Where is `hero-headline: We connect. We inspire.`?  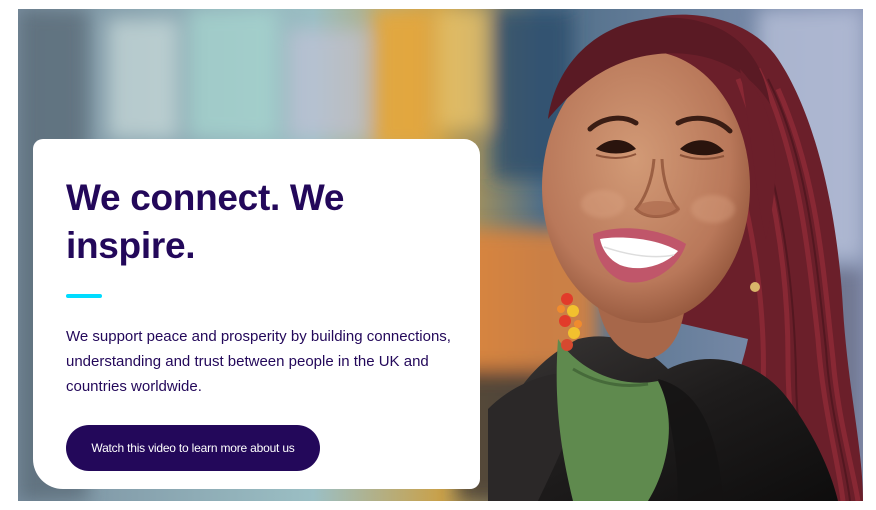
hero-headline: We connect. We inspire. is located at coordinates (205, 221).